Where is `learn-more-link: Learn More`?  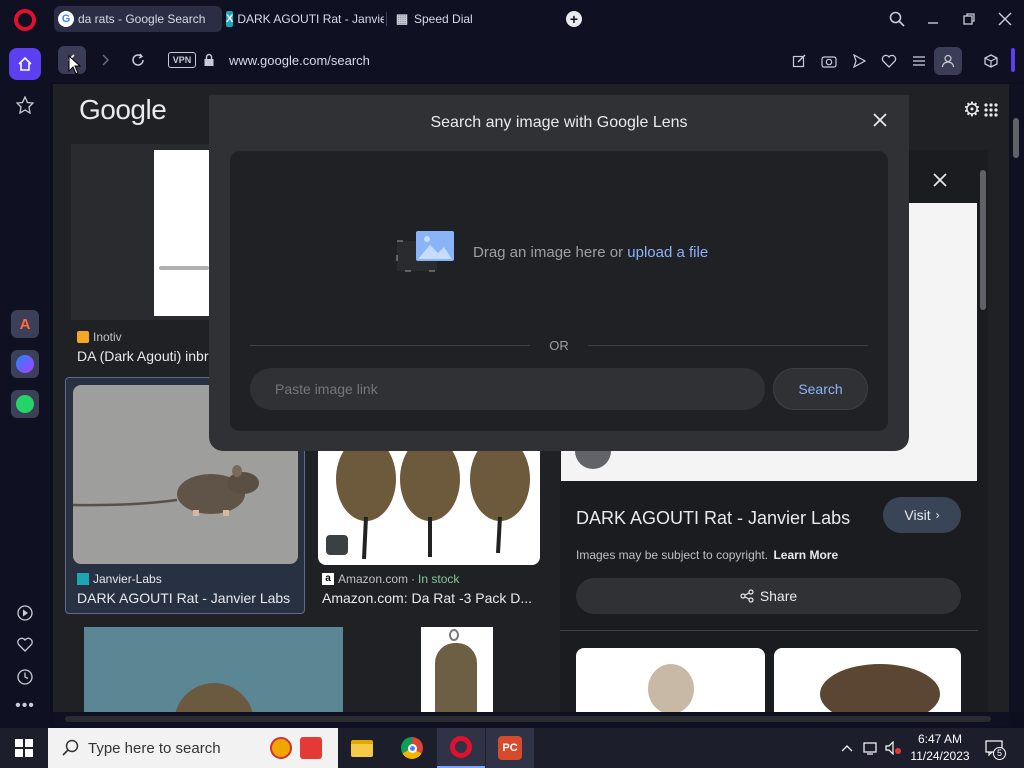
learn-more-link: Learn More is located at coordinates (805, 555).